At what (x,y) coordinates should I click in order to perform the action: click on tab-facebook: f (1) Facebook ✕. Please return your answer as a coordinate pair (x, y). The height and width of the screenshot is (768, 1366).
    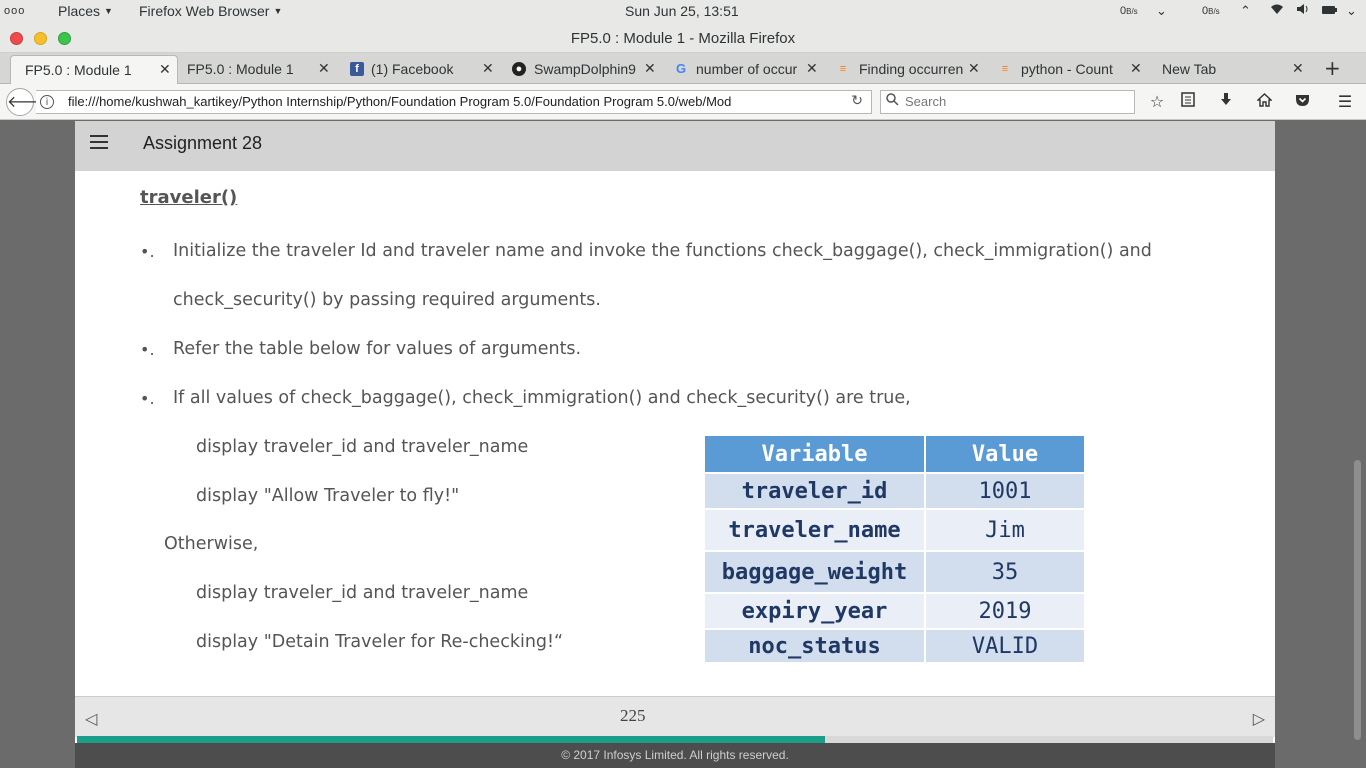
    Looking at the image, I should click on (420, 69).